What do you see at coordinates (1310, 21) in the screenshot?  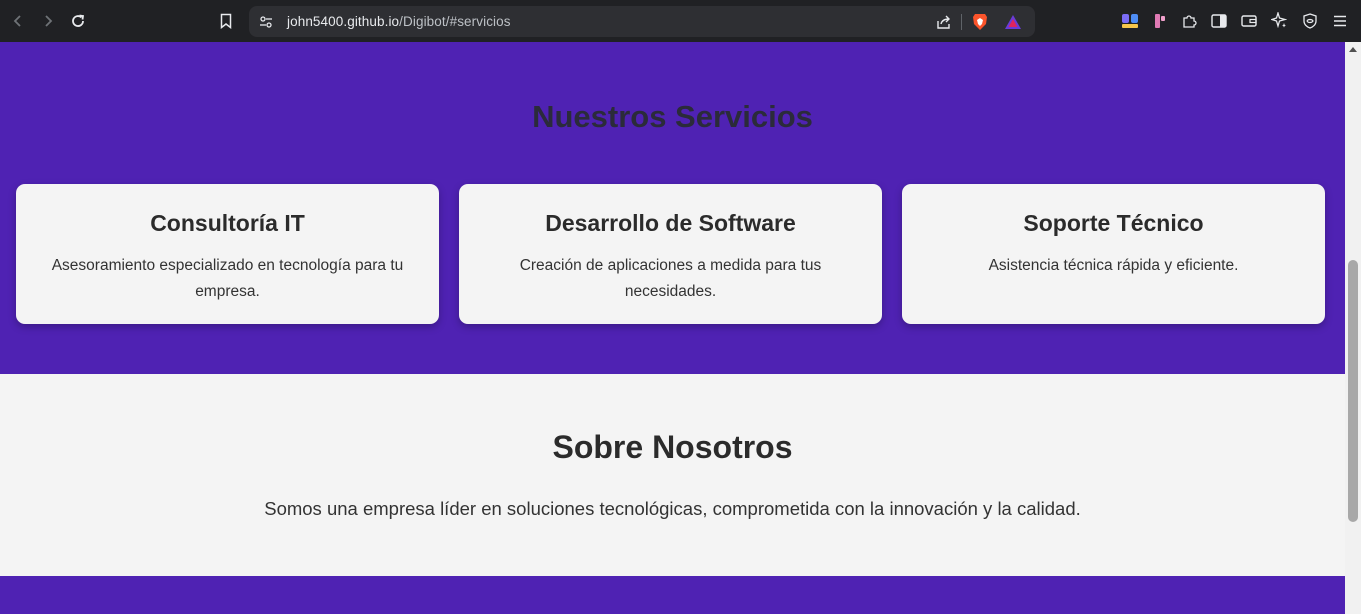 I see `vpn-shield-icon` at bounding box center [1310, 21].